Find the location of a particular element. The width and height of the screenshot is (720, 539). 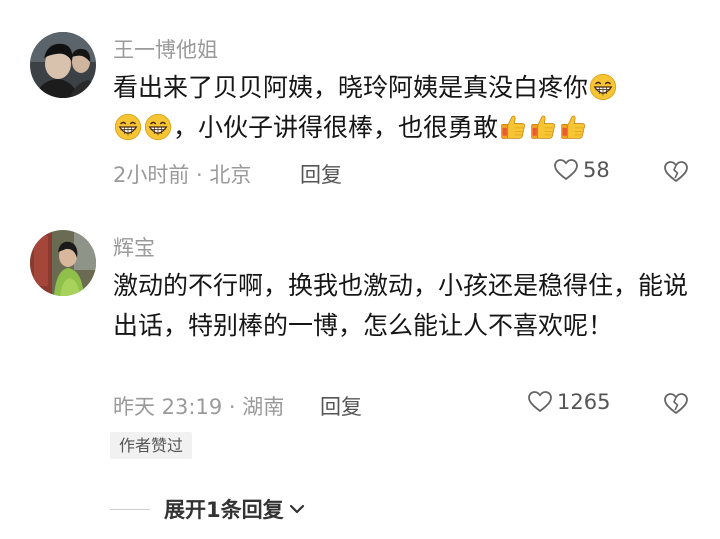

like-button: 58 is located at coordinates (581, 170).